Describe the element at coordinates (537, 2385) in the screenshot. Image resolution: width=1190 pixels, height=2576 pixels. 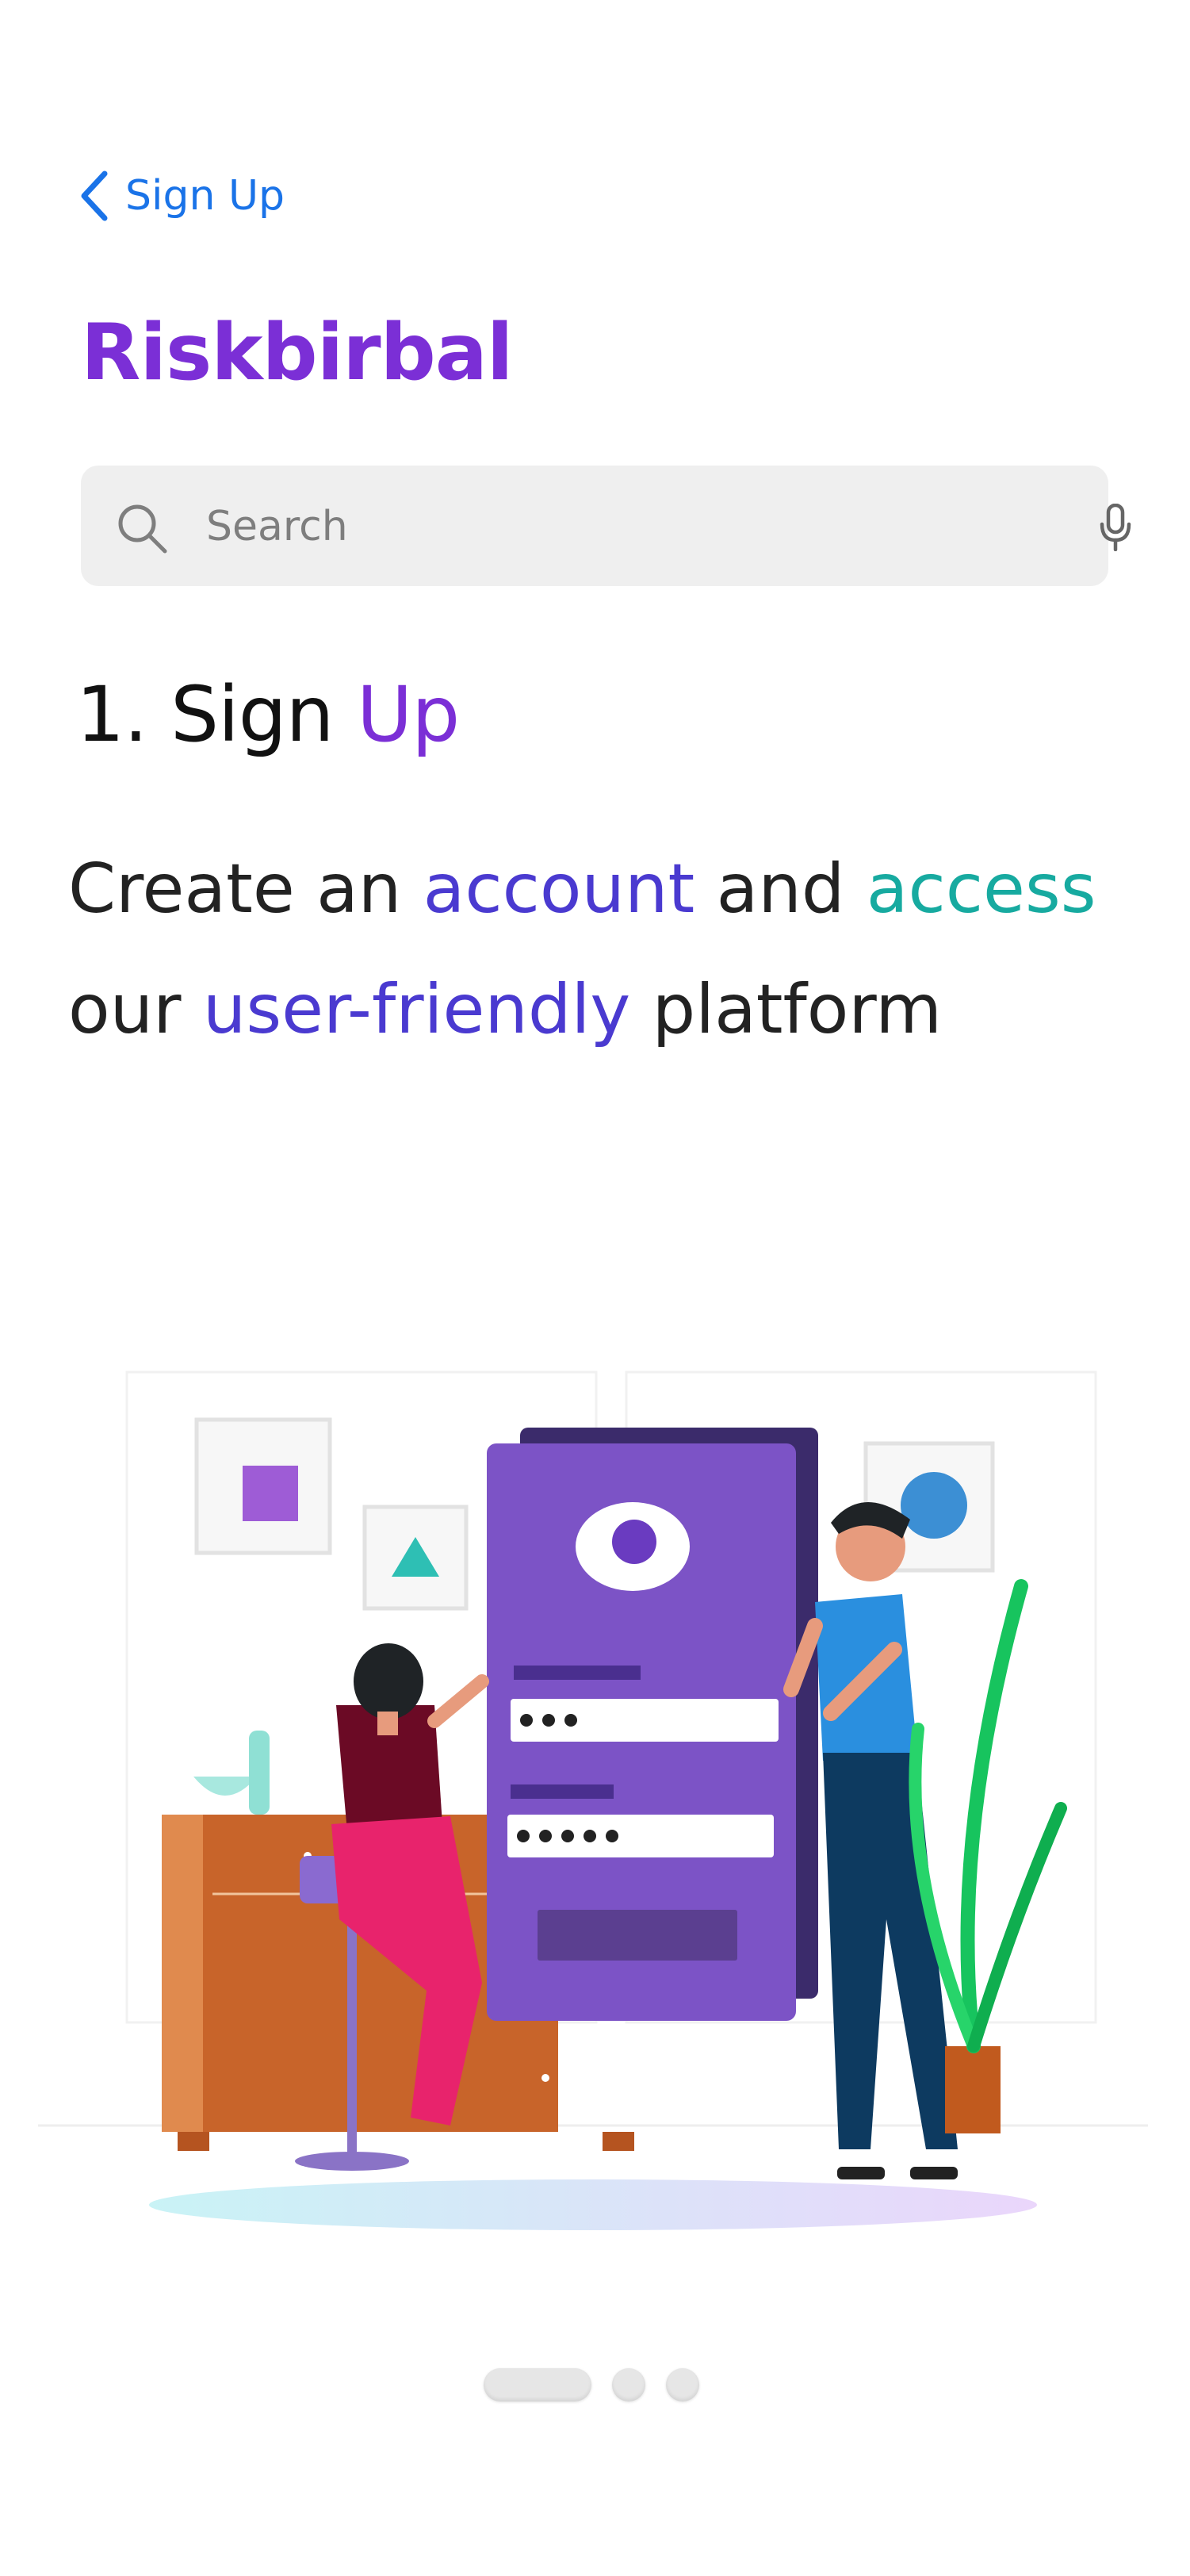
I see `page-indicator-dot-active` at that location.